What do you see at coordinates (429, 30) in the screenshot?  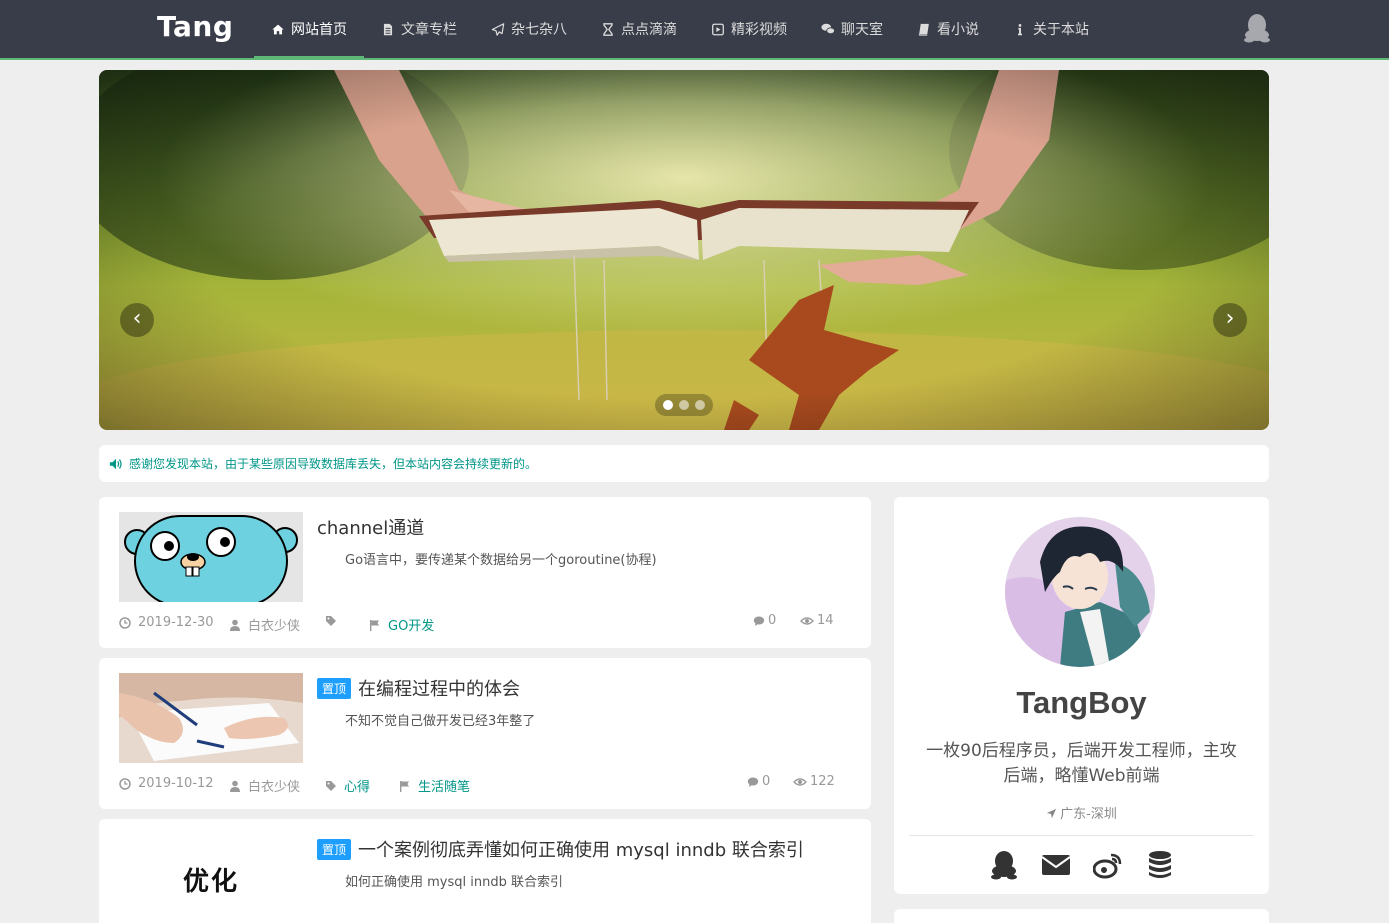 I see `nav-item-label: 文章专栏` at bounding box center [429, 30].